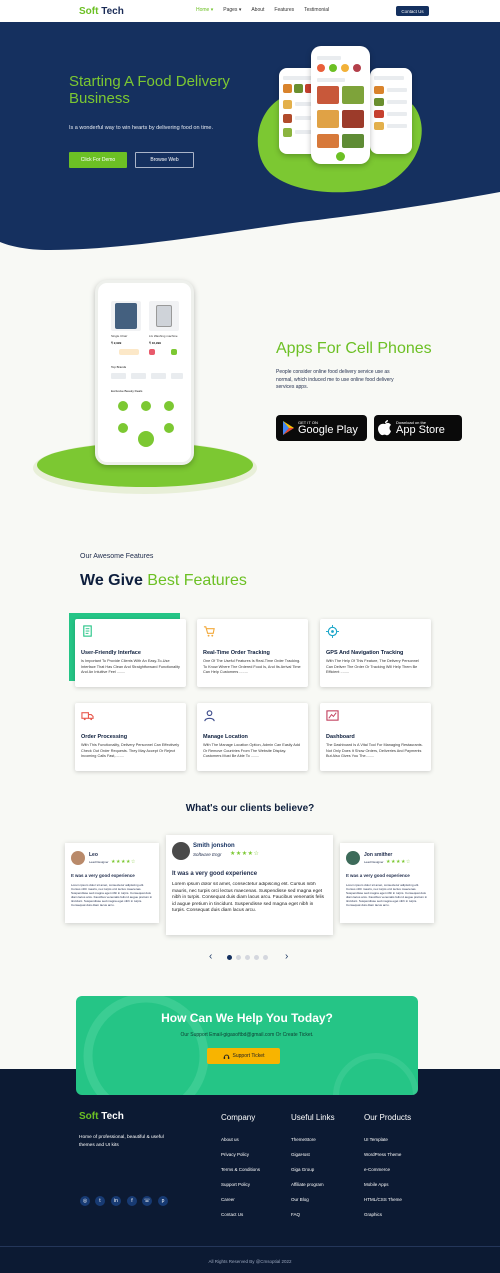 This screenshot has height=1273, width=500. What do you see at coordinates (232, 10) in the screenshot?
I see `nav-pages: Pages ▾` at bounding box center [232, 10].